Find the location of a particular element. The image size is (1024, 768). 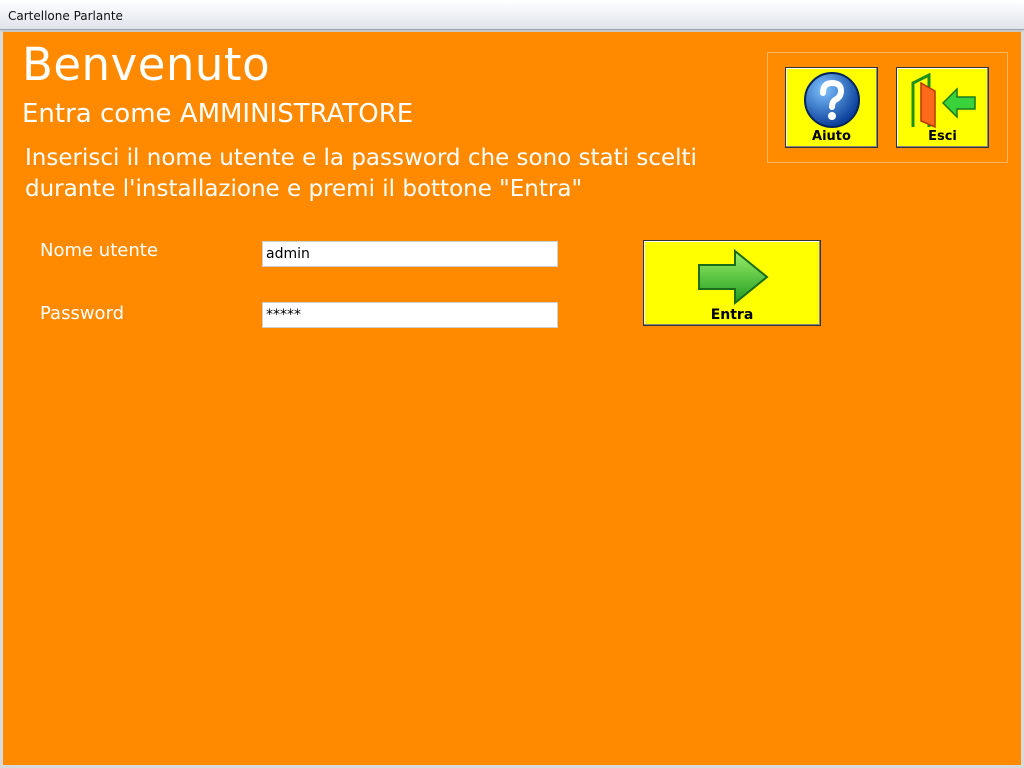

help-button: Aiuto is located at coordinates (831, 107).